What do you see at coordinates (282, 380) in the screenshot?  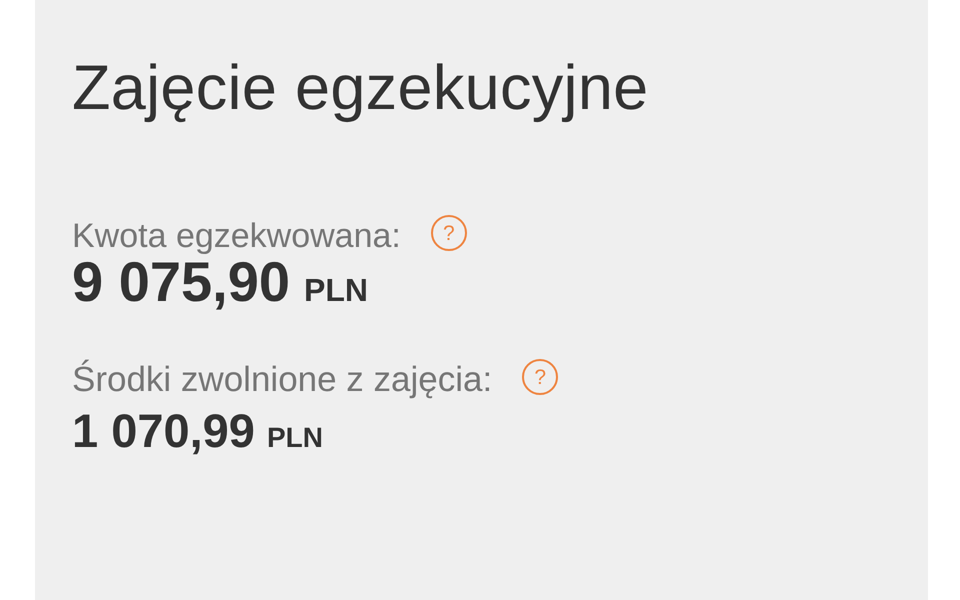 I see `field-label: Środki zwolnione z zajęcia:` at bounding box center [282, 380].